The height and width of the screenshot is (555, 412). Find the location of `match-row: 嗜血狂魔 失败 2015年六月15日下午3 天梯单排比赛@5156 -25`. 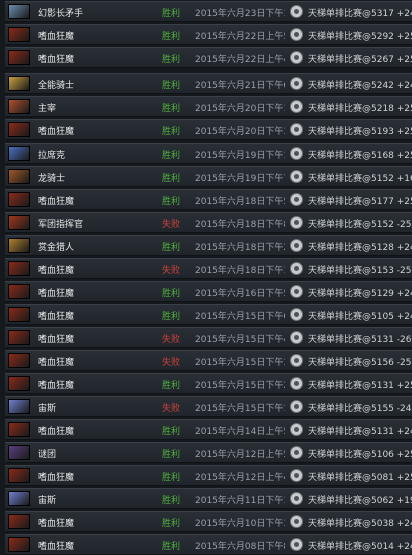

match-row: 嗜血狂魔 失败 2015年六月15日下午3 天梯单排比赛@5156 -25 is located at coordinates (208, 360).